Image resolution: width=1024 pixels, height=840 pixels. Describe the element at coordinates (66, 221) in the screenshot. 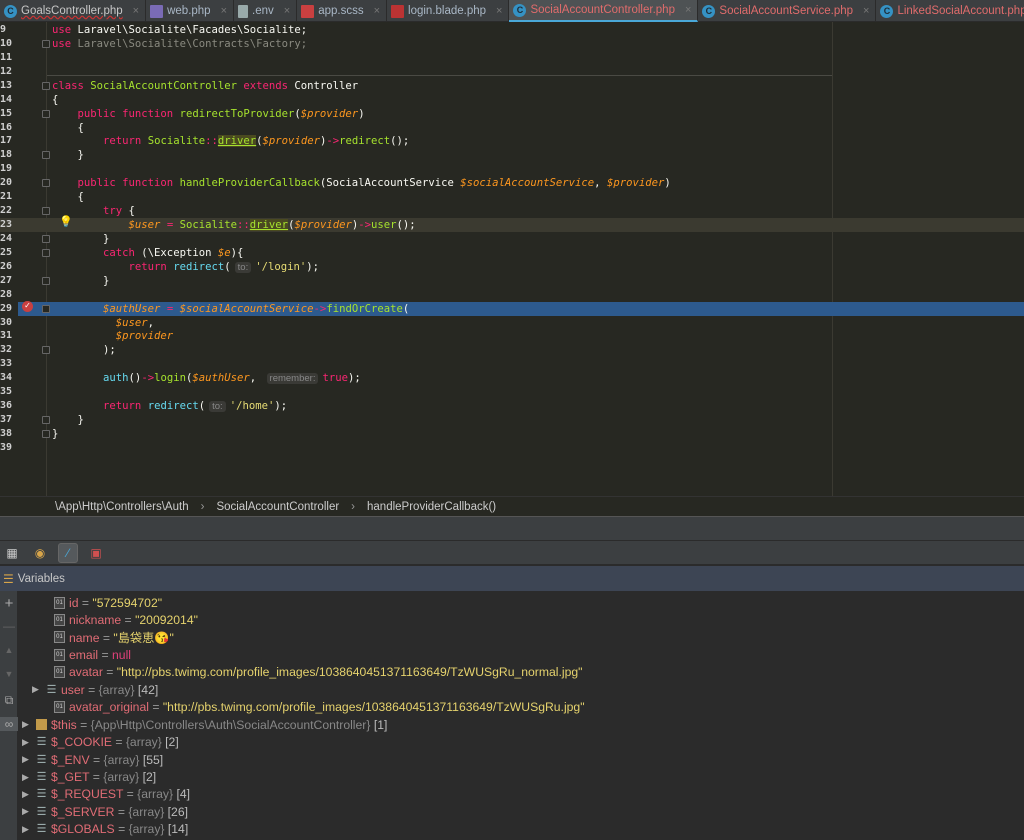

I see `intention-bulb-icon: 💡` at that location.